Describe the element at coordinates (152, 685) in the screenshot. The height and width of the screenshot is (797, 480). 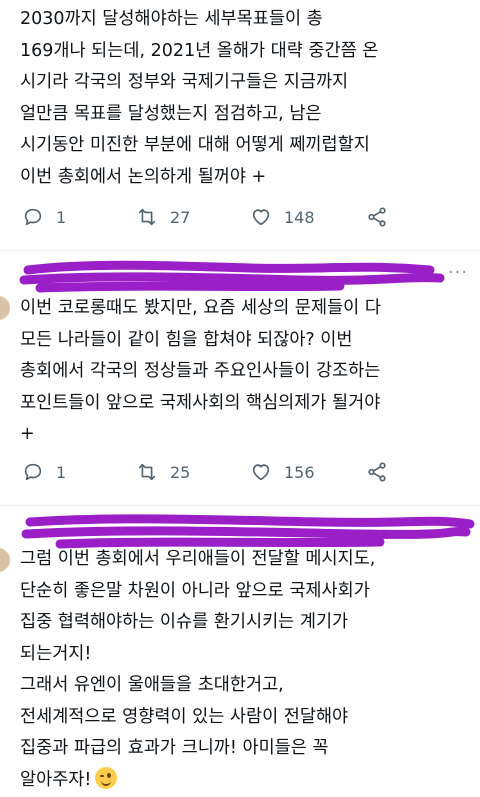
I see `tweet-line: 그래서 유엔이 울애들을 초대한거고,` at that location.